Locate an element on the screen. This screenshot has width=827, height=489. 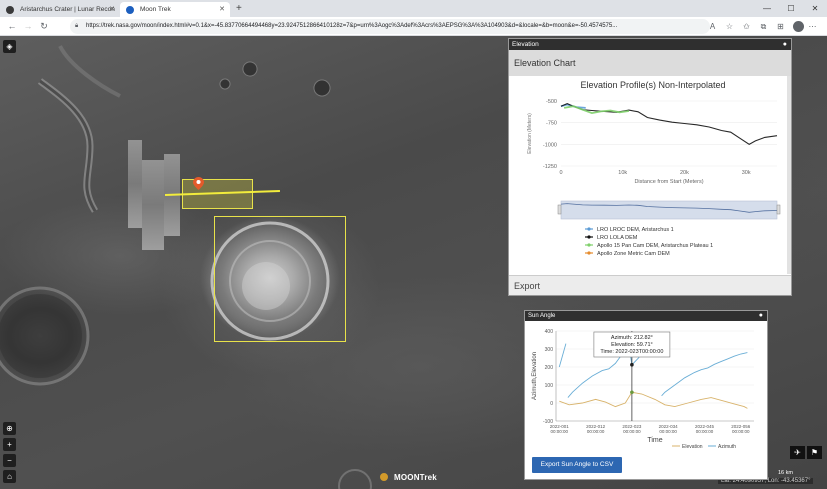
tab-aristarchus: Aristarchus Crater | Lunar Recon ✕ is located at coordinates (60, 9).